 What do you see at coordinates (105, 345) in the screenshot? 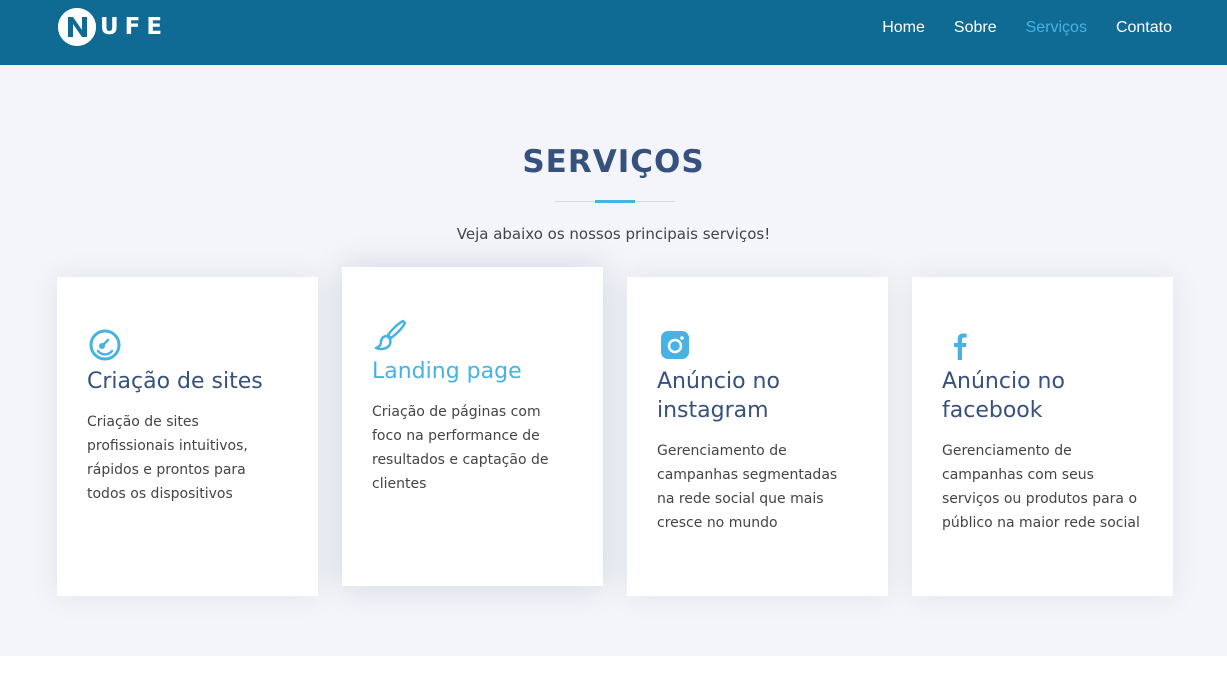
I see `dashboard-gauge-icon` at bounding box center [105, 345].